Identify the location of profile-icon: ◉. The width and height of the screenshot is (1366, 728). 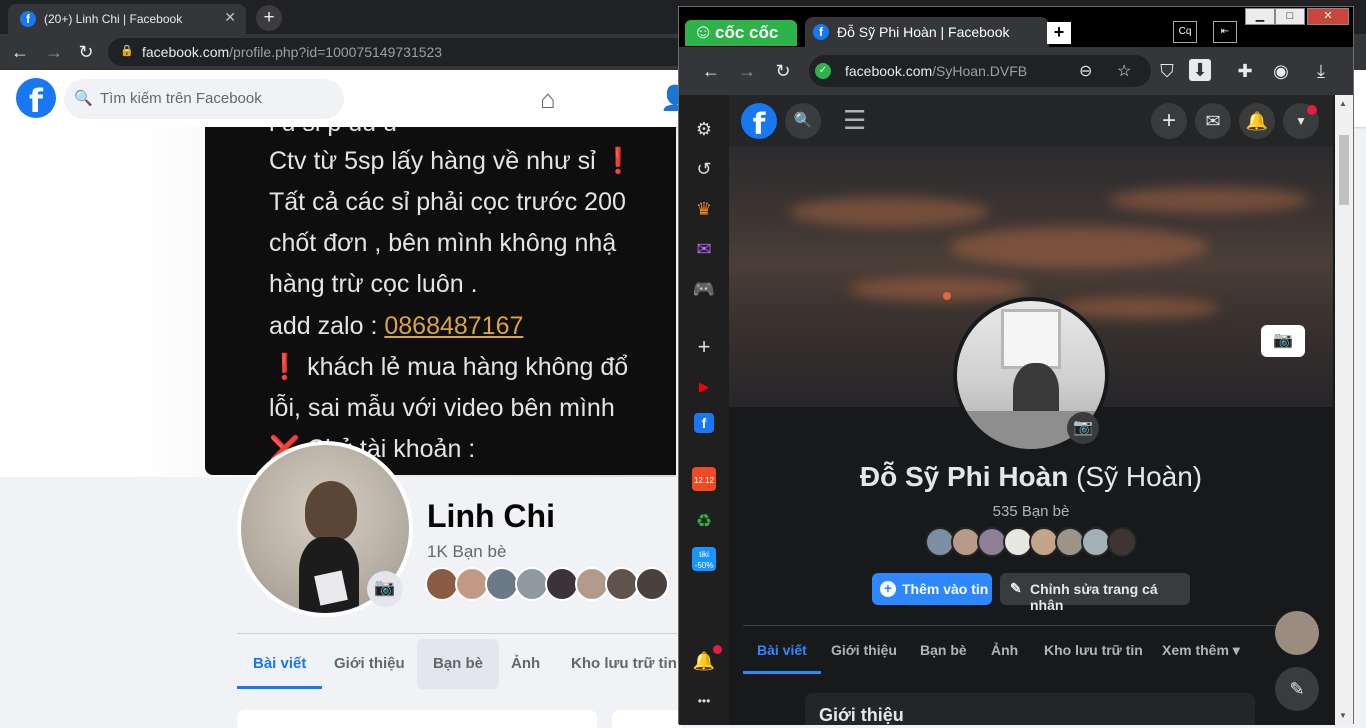
(1281, 71).